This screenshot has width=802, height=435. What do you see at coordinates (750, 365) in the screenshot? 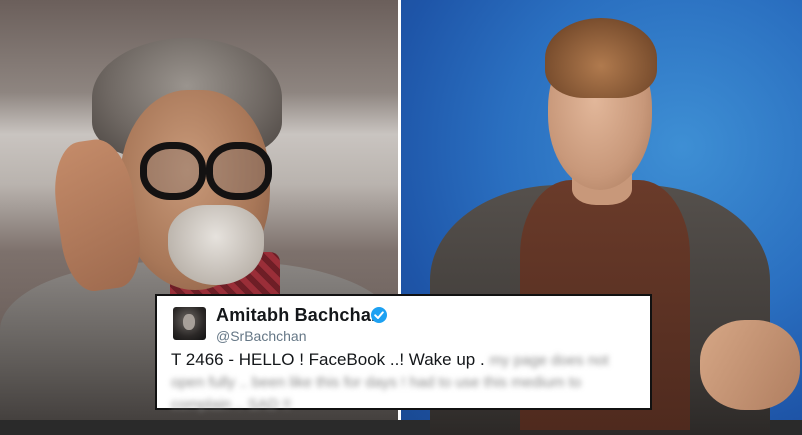
I see `right-person-hand` at bounding box center [750, 365].